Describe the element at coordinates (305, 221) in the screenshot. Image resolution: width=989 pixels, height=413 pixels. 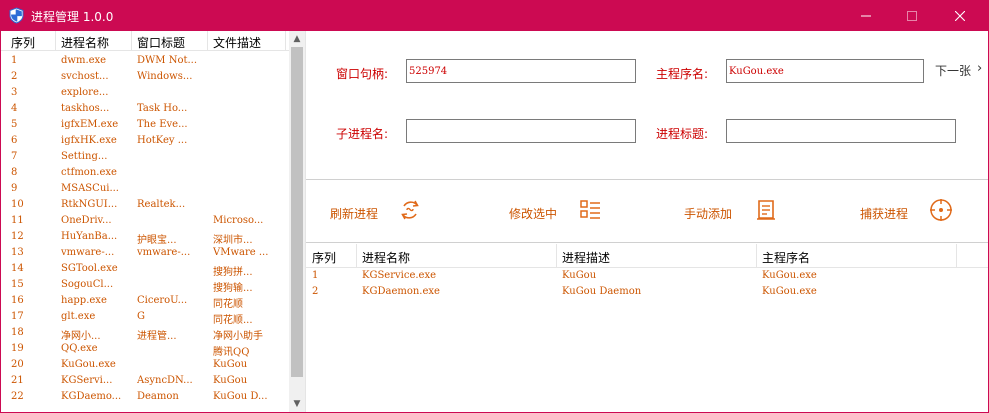
I see `panel-divider` at that location.